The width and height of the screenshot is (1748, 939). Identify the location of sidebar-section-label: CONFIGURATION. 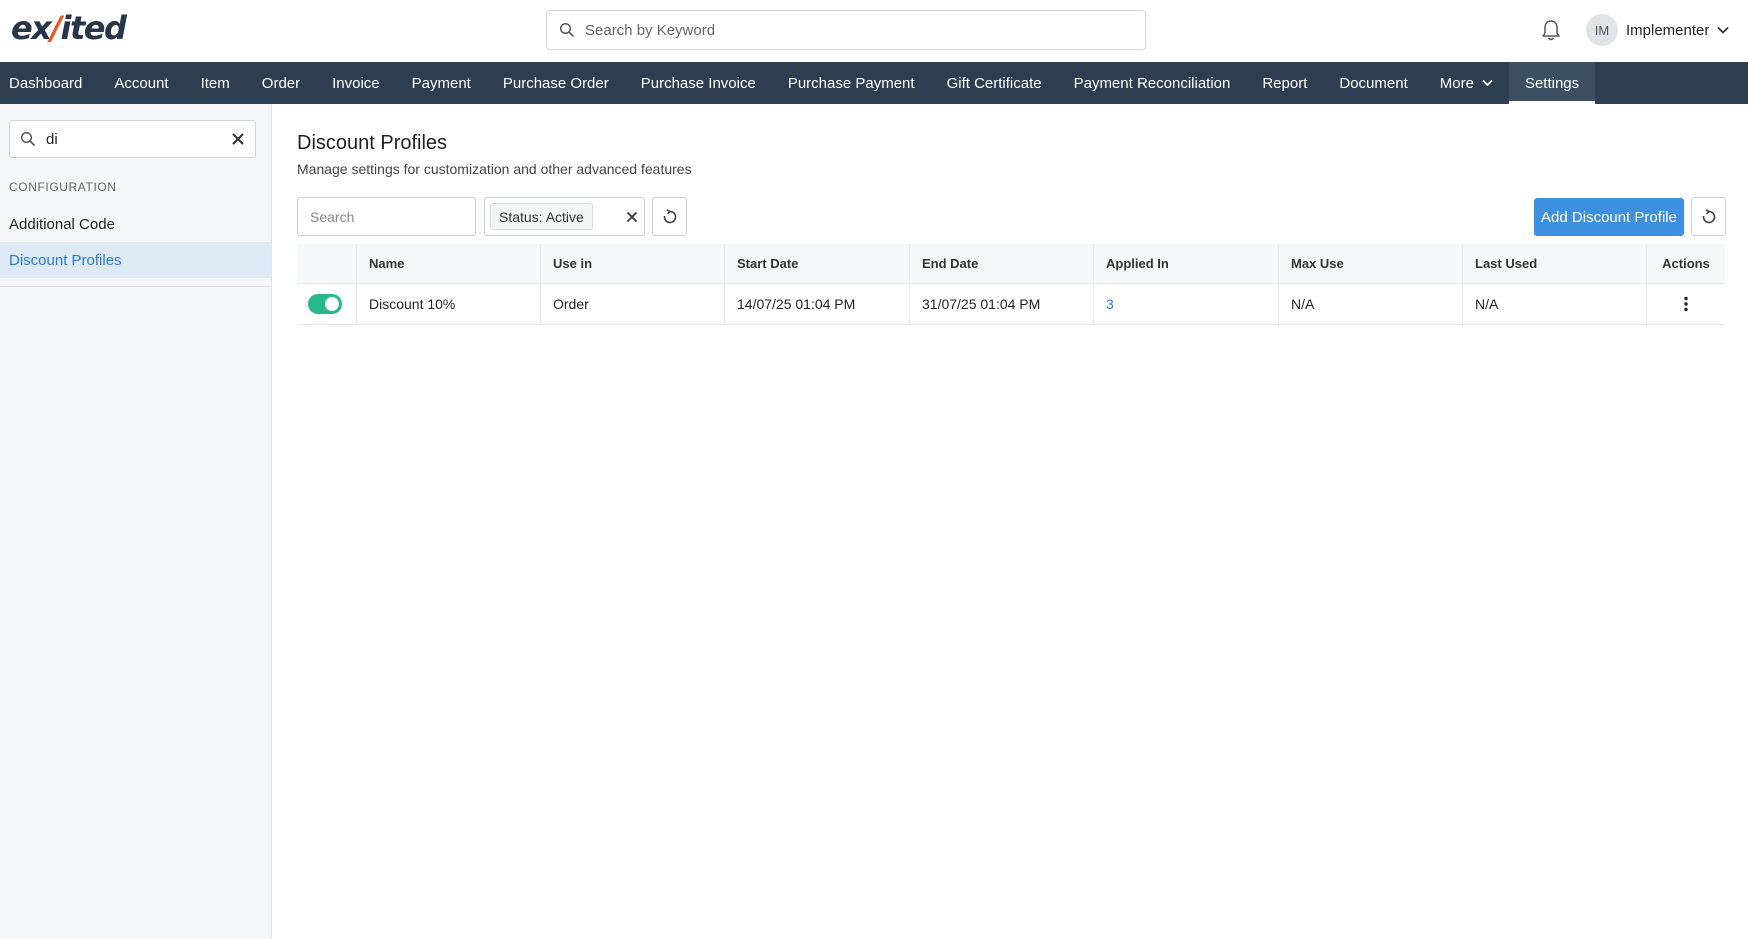
(63, 187).